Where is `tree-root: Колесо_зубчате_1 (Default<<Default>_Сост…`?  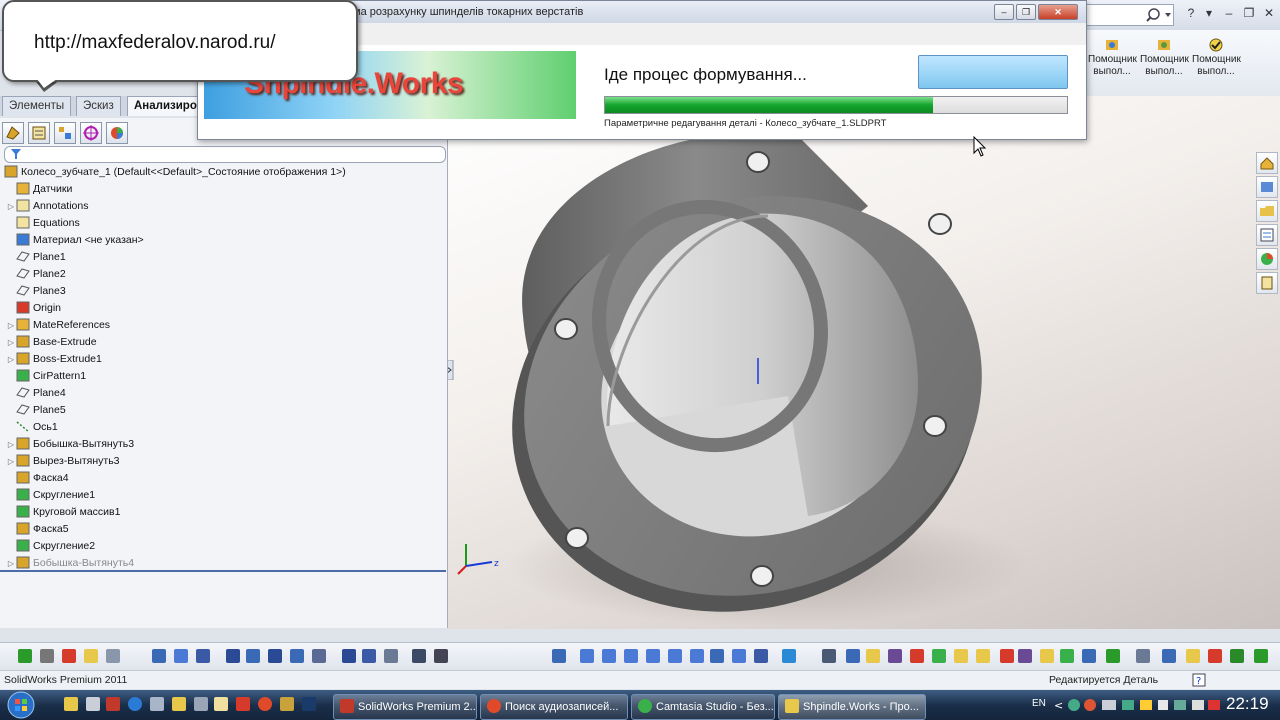
tree-root: Колесо_зубчате_1 (Default<<Default>_Сост… is located at coordinates (173, 172).